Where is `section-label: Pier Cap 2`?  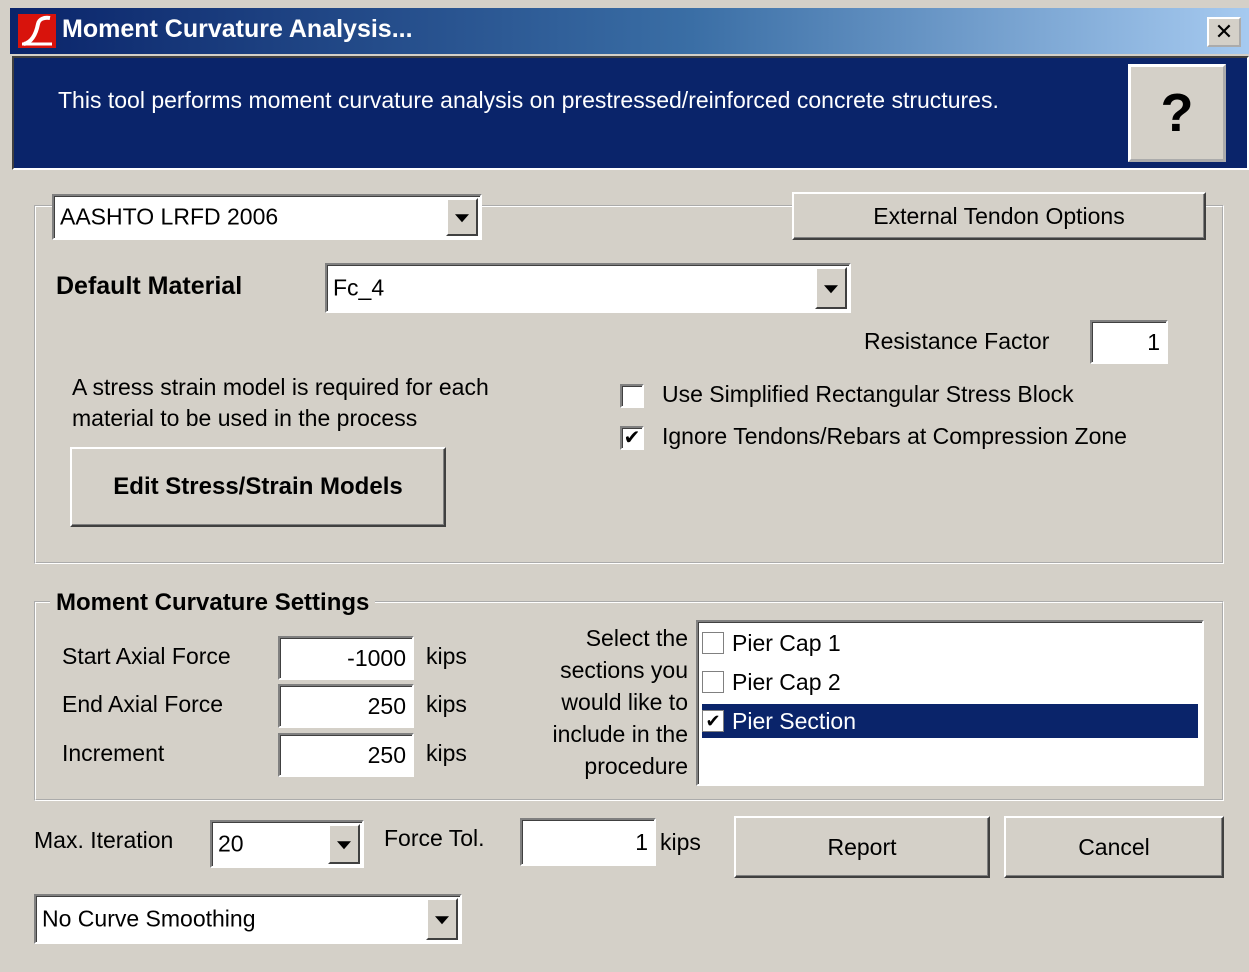
section-label: Pier Cap 2 is located at coordinates (786, 681).